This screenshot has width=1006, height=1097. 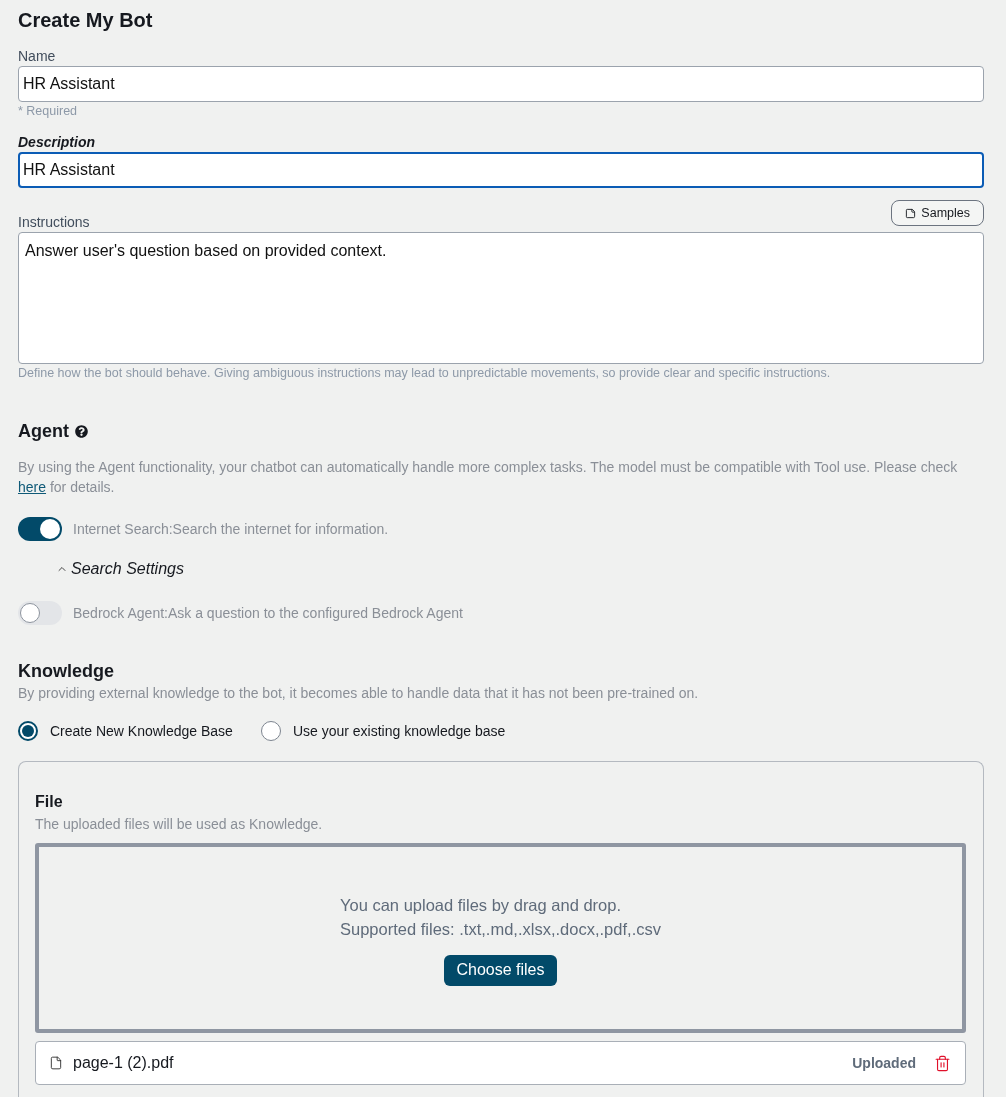 What do you see at coordinates (66, 671) in the screenshot?
I see `section-heading: Knowledge` at bounding box center [66, 671].